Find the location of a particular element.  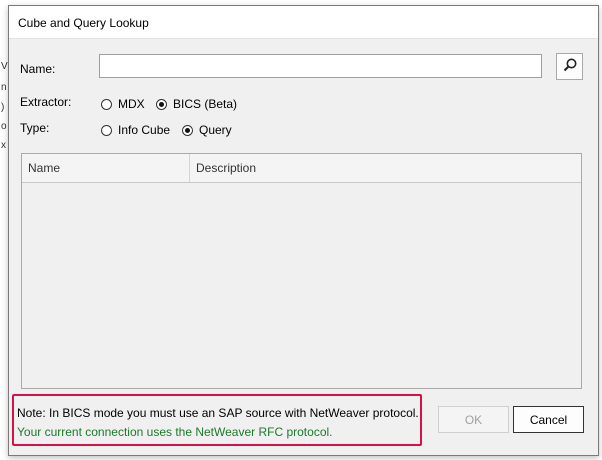

ok-button: OK is located at coordinates (473, 419).